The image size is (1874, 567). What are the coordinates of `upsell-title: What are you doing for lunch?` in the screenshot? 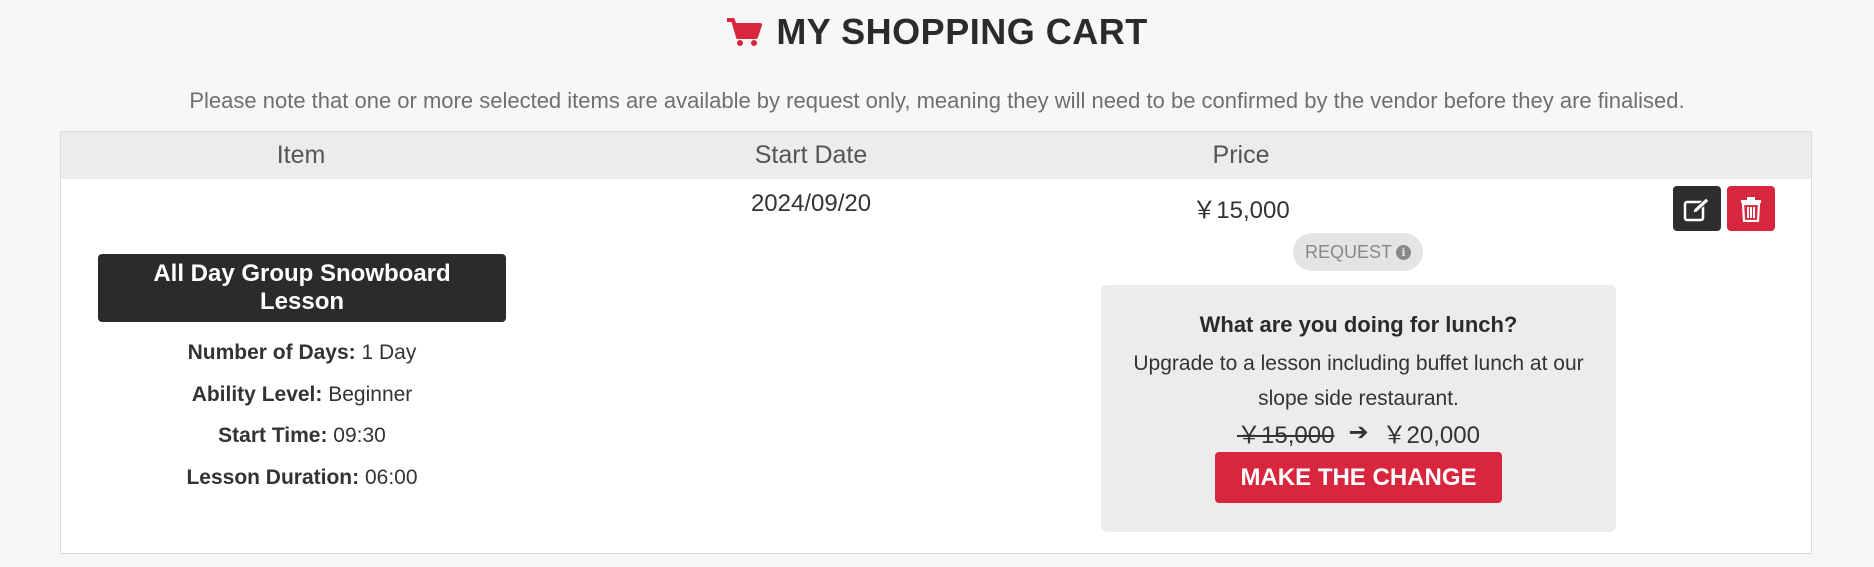 It's located at (1358, 324).